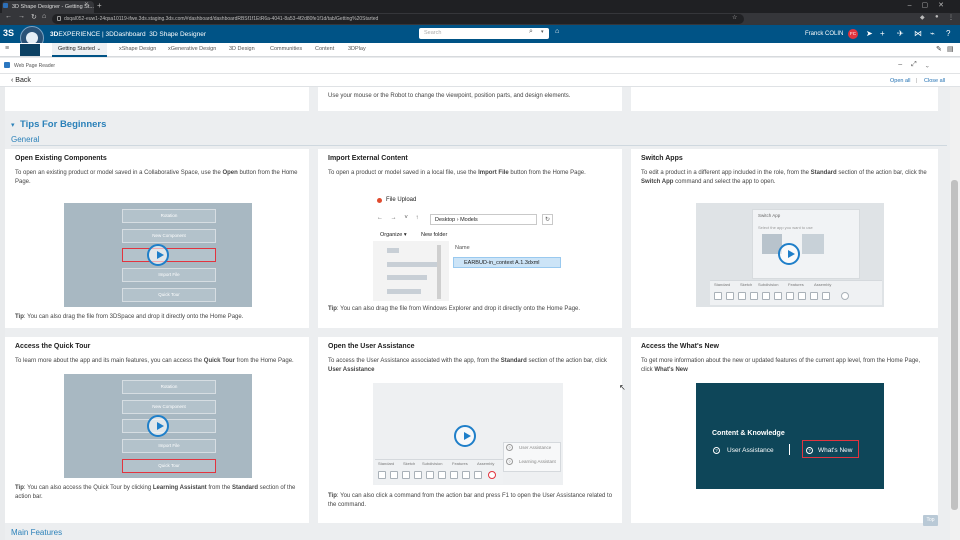  I want to click on user-name: Franck COLIN, so click(824, 34).